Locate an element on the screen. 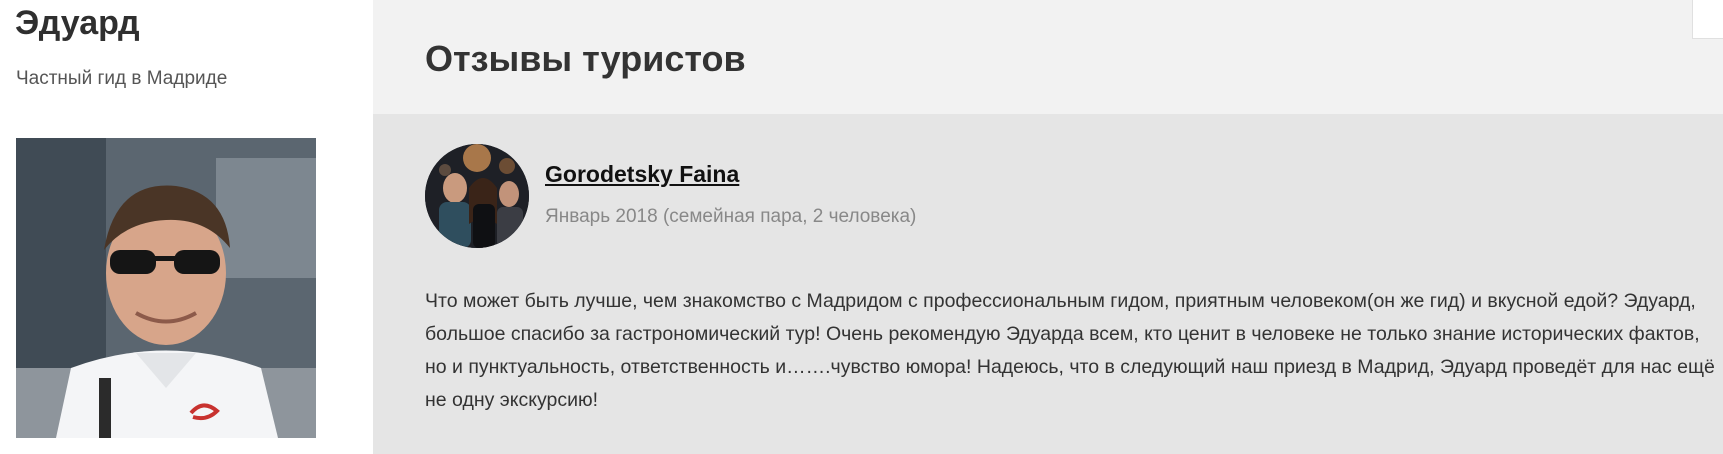 This screenshot has height=454, width=1723. reviewer-name-link: Gorodetsky Faina is located at coordinates (642, 174).